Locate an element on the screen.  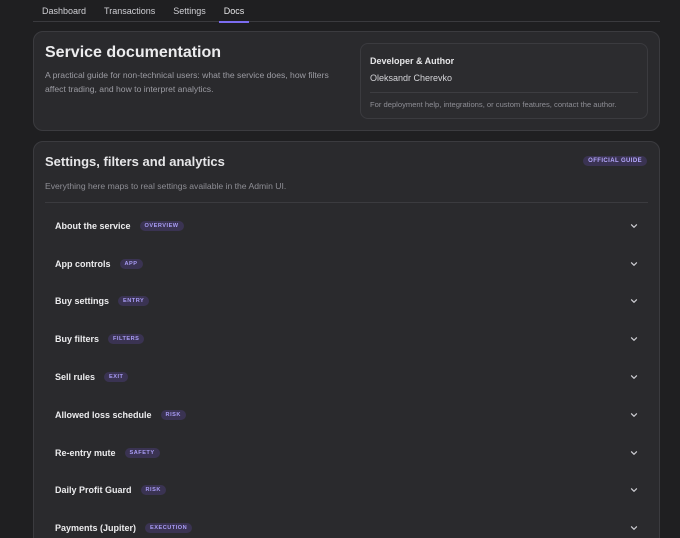
accordion-tag: OVERVIEW is located at coordinates (161, 225).